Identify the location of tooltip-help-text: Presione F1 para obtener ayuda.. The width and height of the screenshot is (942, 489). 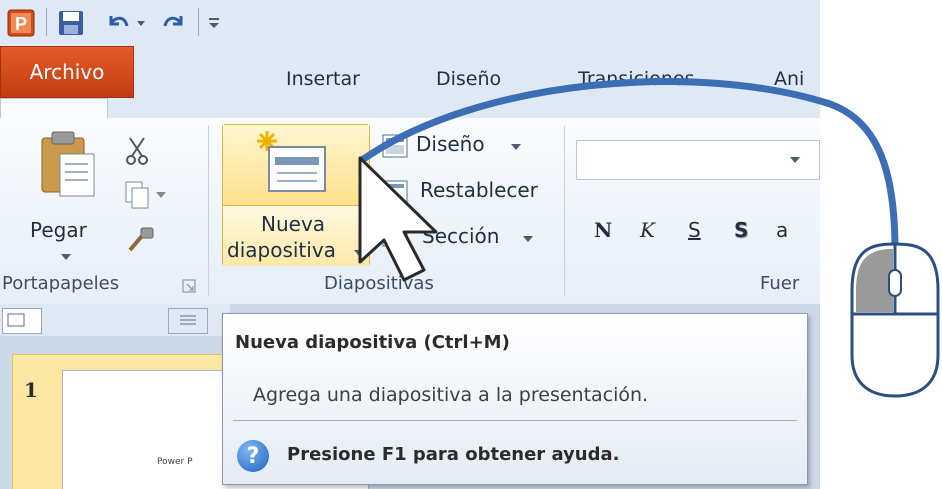
(453, 454).